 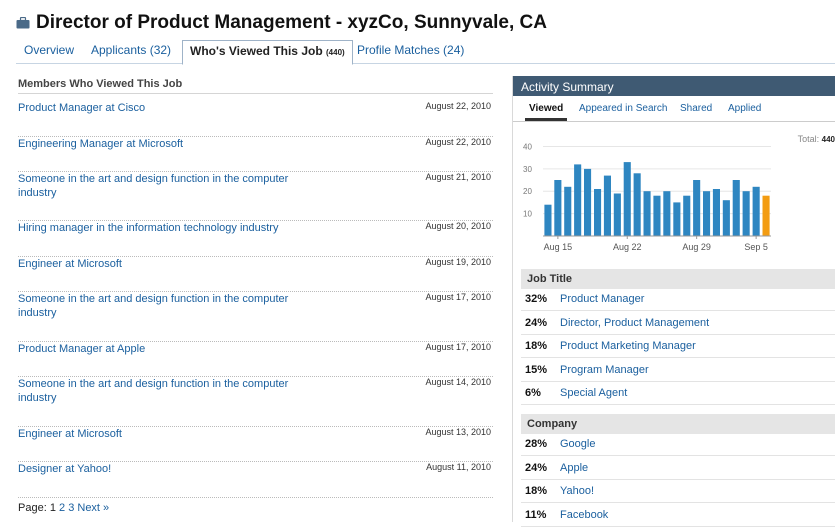 I want to click on y-tick-label: 40, so click(x=527, y=146).